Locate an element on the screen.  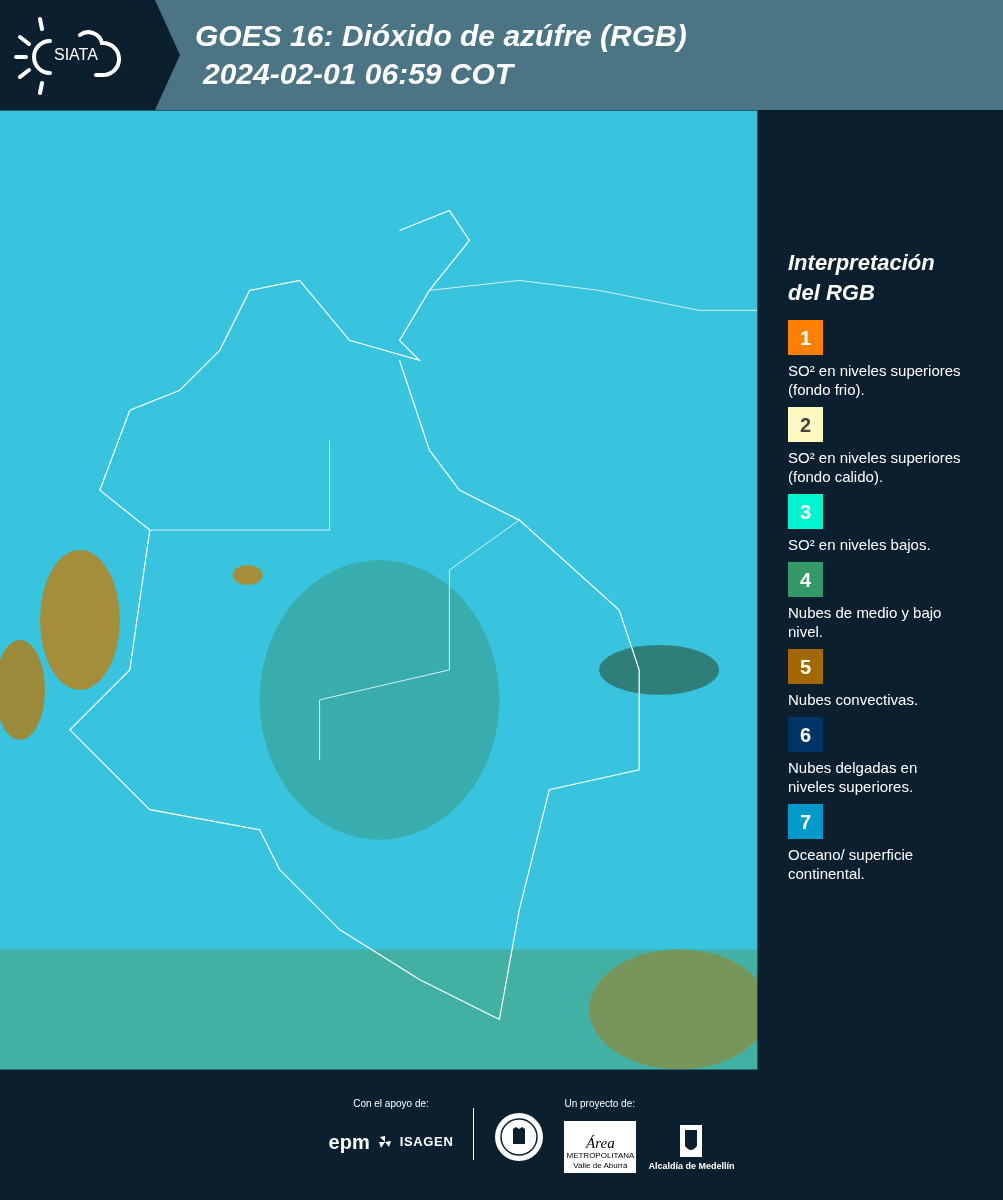
legend-title: Interpretación del RGB is located at coordinates (862, 278).